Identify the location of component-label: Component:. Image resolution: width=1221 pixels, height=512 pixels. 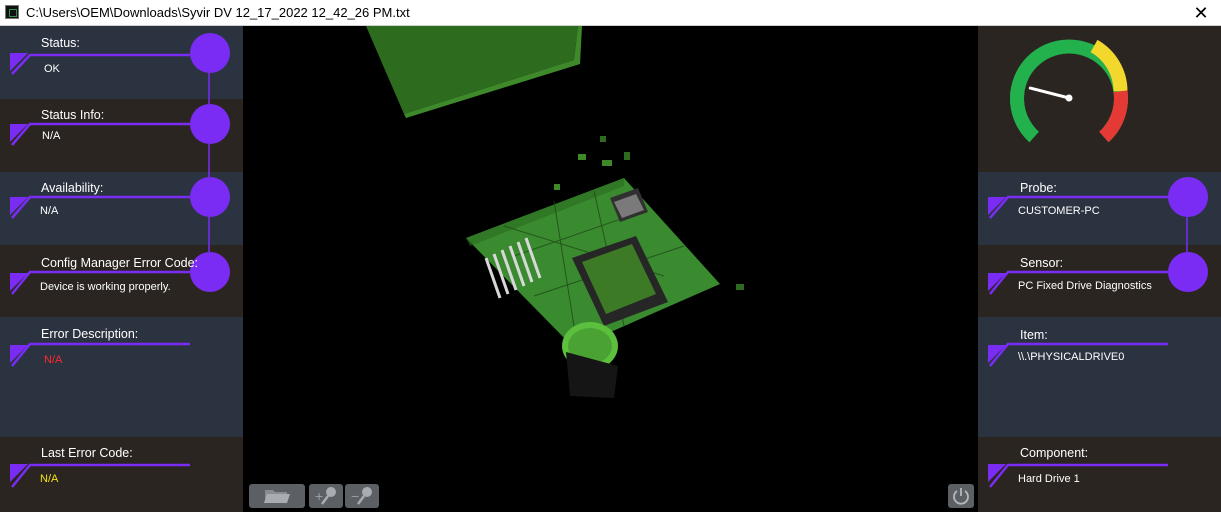
(1054, 453).